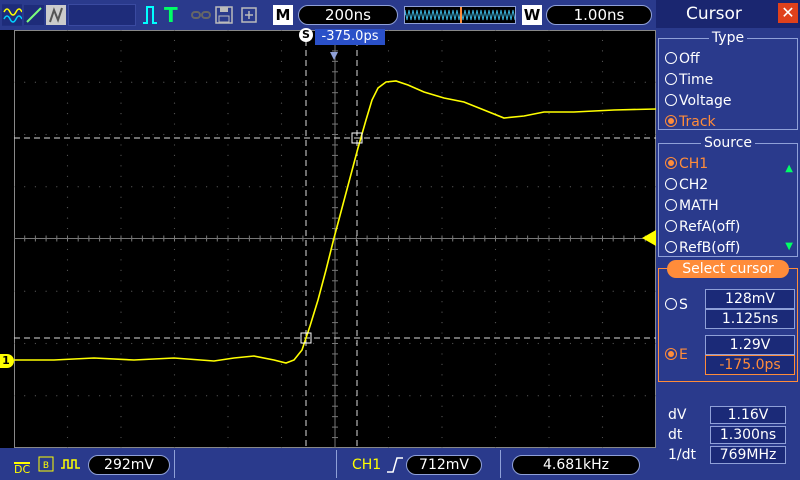  What do you see at coordinates (7, 239) in the screenshot?
I see `left-margin` at bounding box center [7, 239].